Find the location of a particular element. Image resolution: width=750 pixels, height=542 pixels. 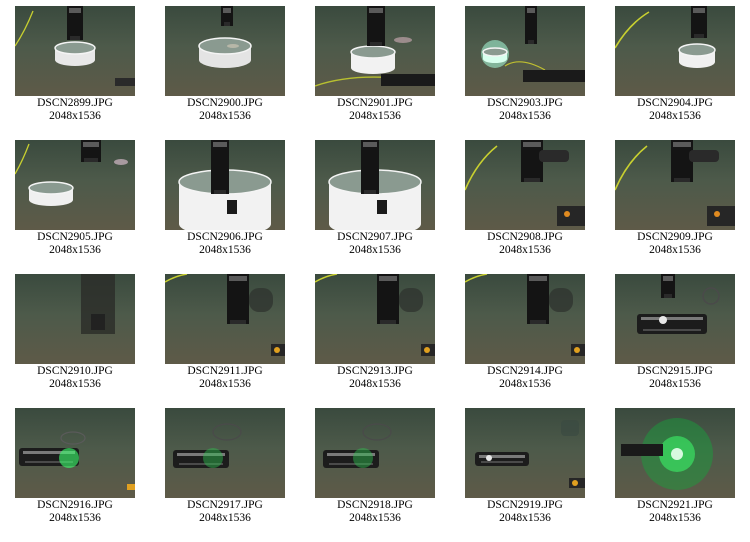

thumbnail-filename: DSCN2917.JPG is located at coordinates (225, 505).